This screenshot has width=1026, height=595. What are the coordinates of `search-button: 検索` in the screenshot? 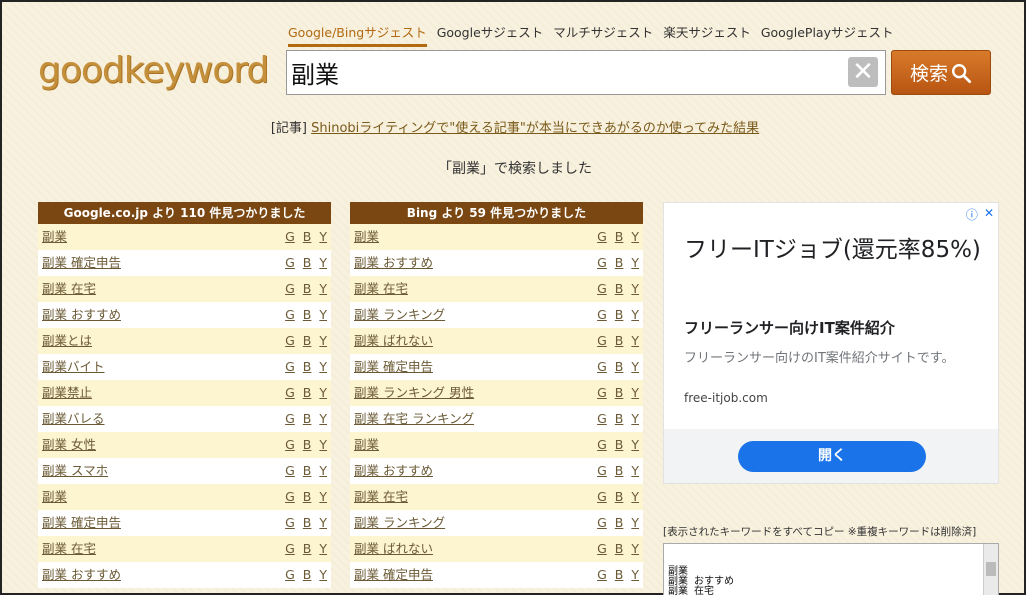 It's located at (941, 72).